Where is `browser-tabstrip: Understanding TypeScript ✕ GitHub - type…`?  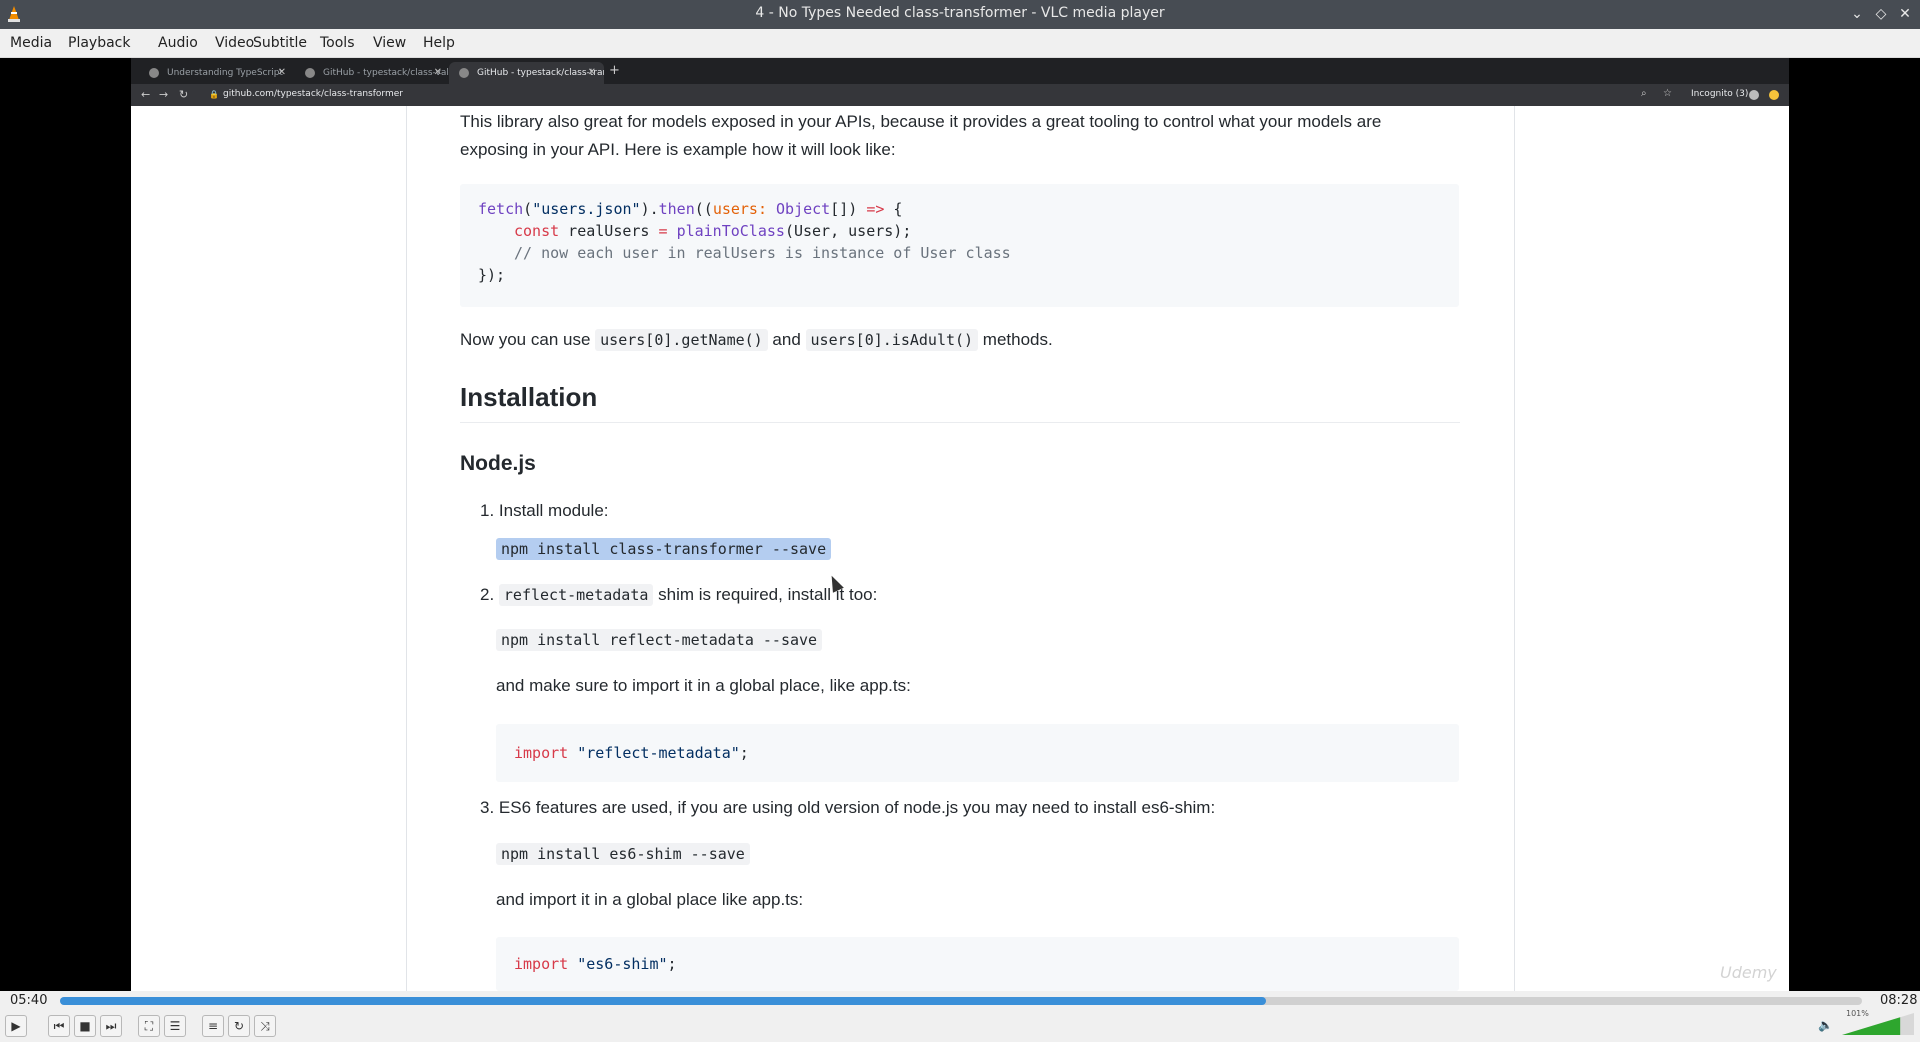
browser-tabstrip: Understanding TypeScript ✕ GitHub - type… is located at coordinates (960, 71).